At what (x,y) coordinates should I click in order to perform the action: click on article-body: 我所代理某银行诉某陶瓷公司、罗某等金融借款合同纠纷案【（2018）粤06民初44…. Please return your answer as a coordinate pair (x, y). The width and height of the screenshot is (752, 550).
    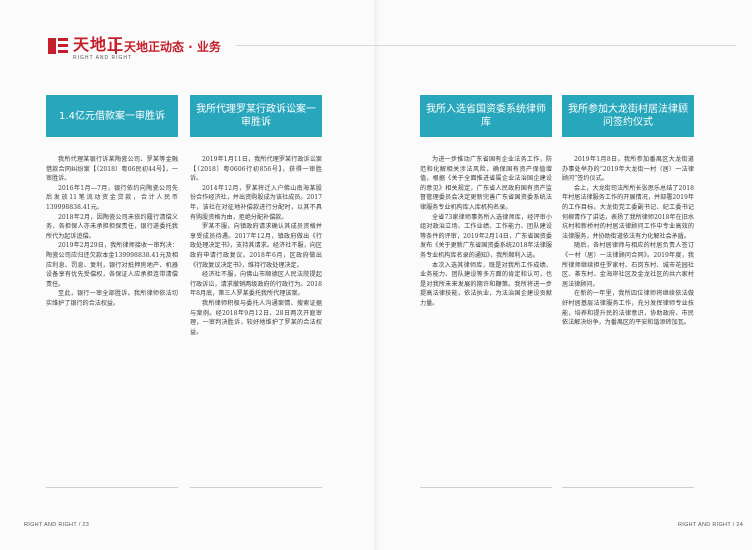
    Looking at the image, I should click on (112, 232).